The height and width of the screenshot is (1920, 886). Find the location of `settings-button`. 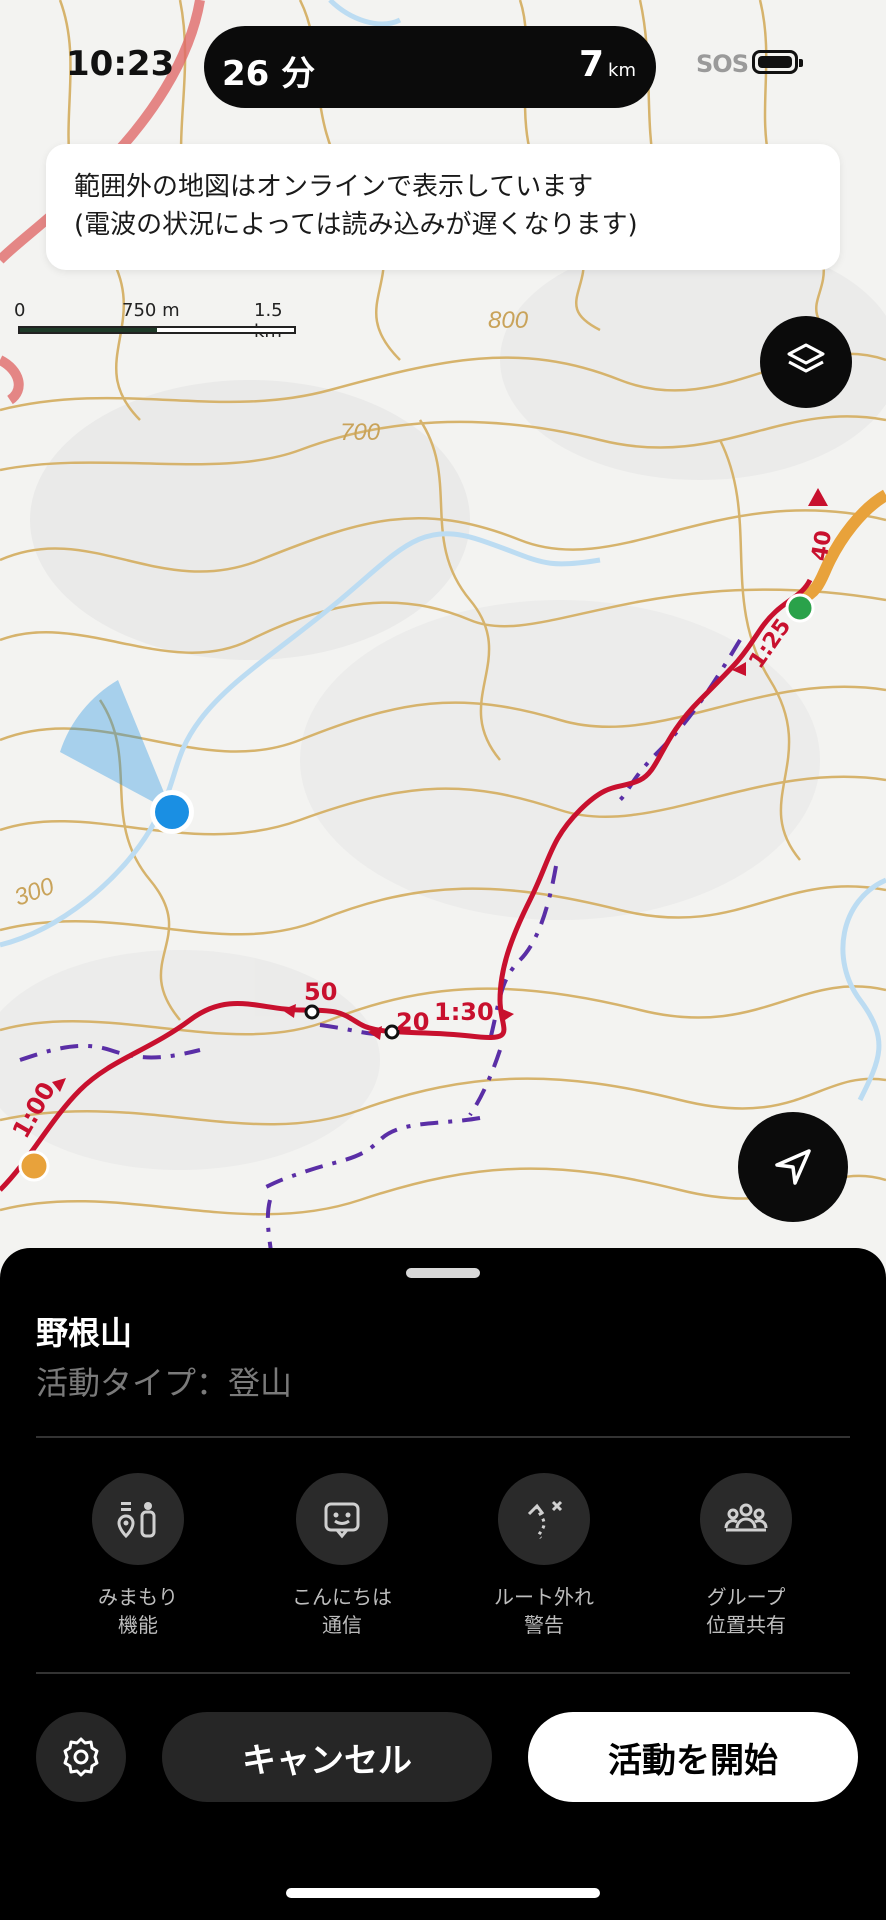

settings-button is located at coordinates (81, 1757).